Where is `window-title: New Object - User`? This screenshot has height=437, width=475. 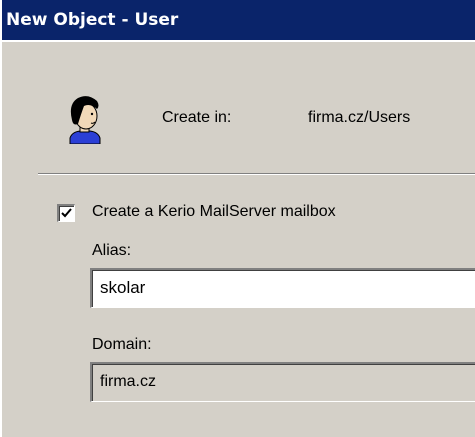
window-title: New Object - User is located at coordinates (92, 20).